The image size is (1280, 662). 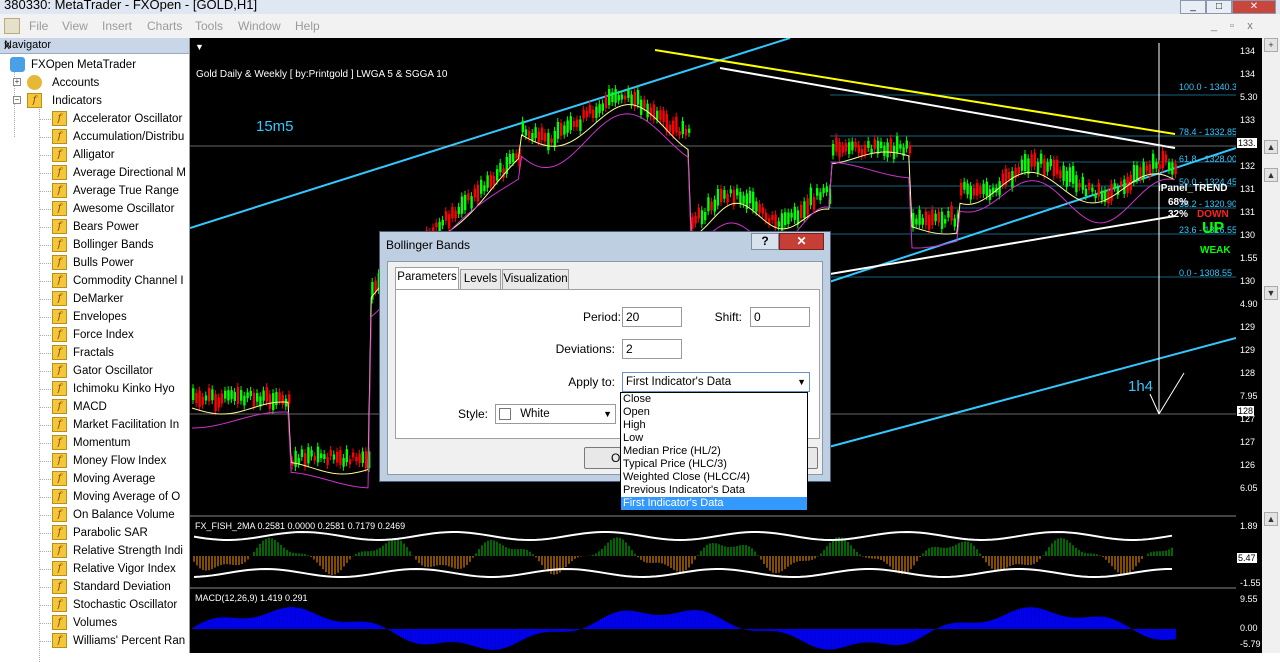 What do you see at coordinates (480, 279) in the screenshot?
I see `tab-levels: Levels` at bounding box center [480, 279].